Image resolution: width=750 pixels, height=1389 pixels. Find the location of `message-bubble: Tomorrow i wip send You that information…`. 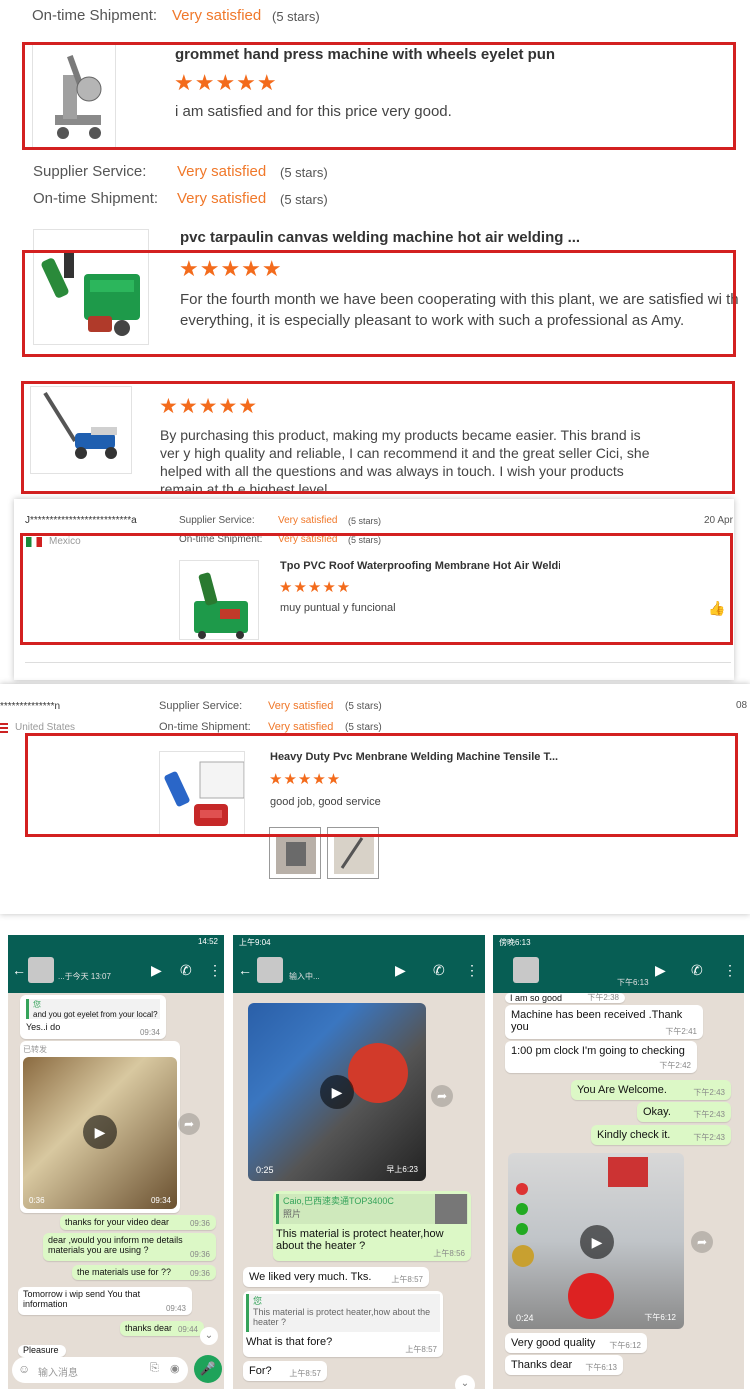

message-bubble: Tomorrow i wip send You that information… is located at coordinates (105, 1301).